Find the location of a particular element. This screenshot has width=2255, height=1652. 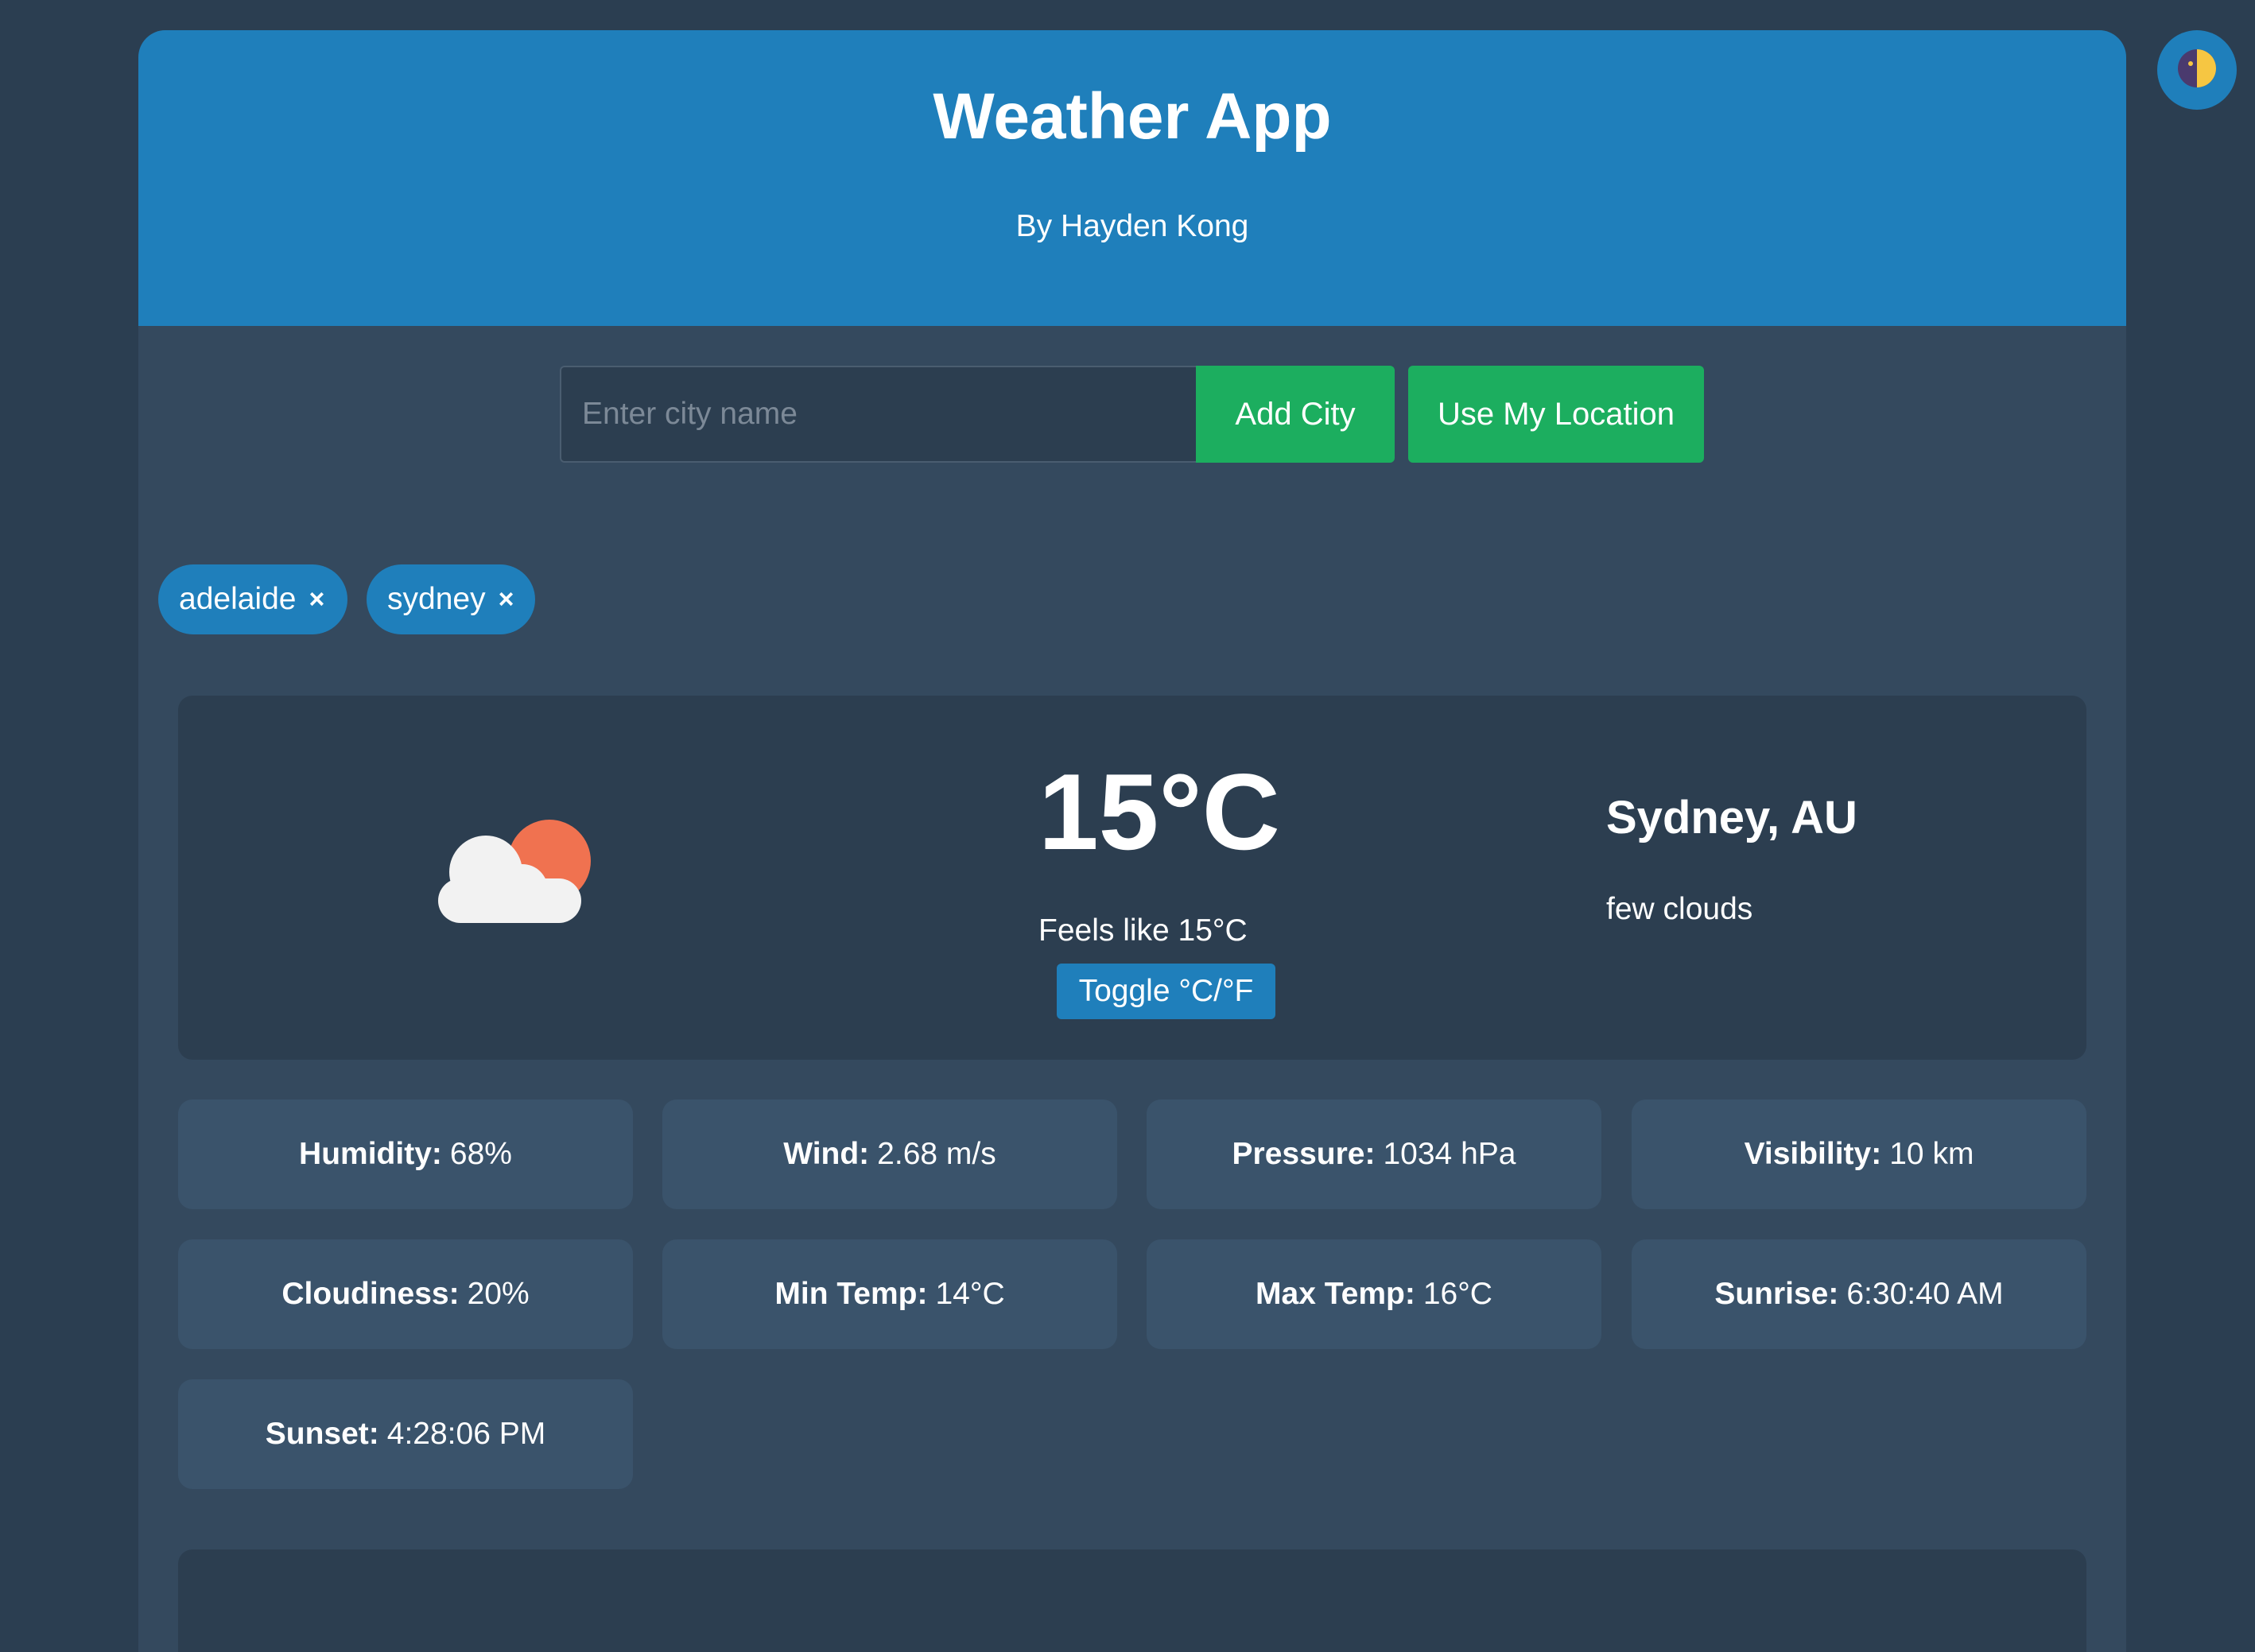

detail-label: Max Temp: is located at coordinates (1335, 1294).